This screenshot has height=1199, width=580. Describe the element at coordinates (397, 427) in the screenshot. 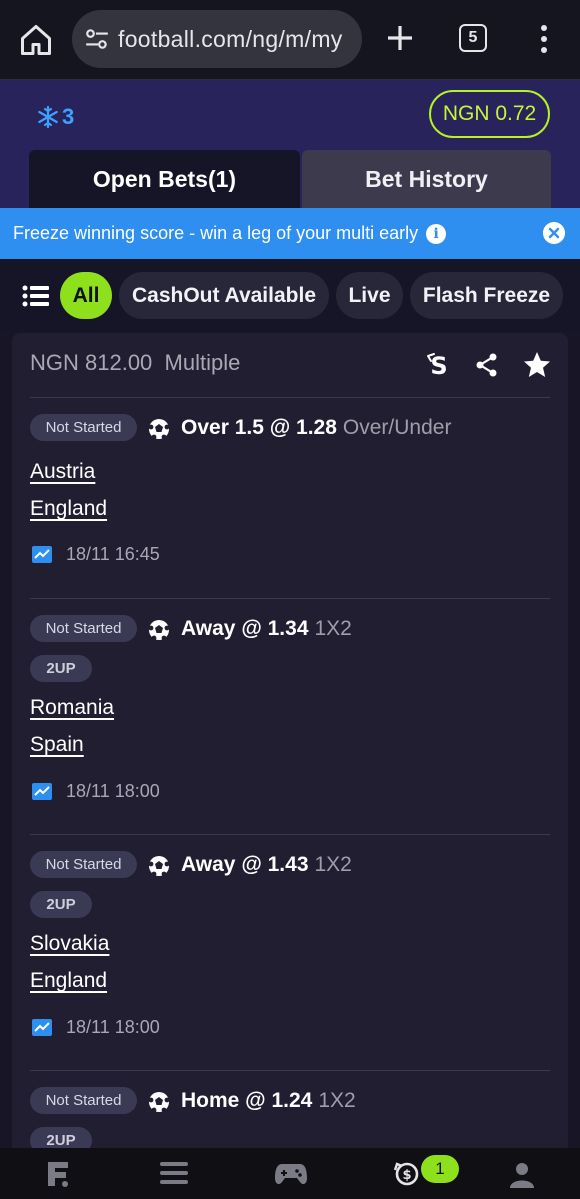

I see `leg-market: Over/Under` at that location.